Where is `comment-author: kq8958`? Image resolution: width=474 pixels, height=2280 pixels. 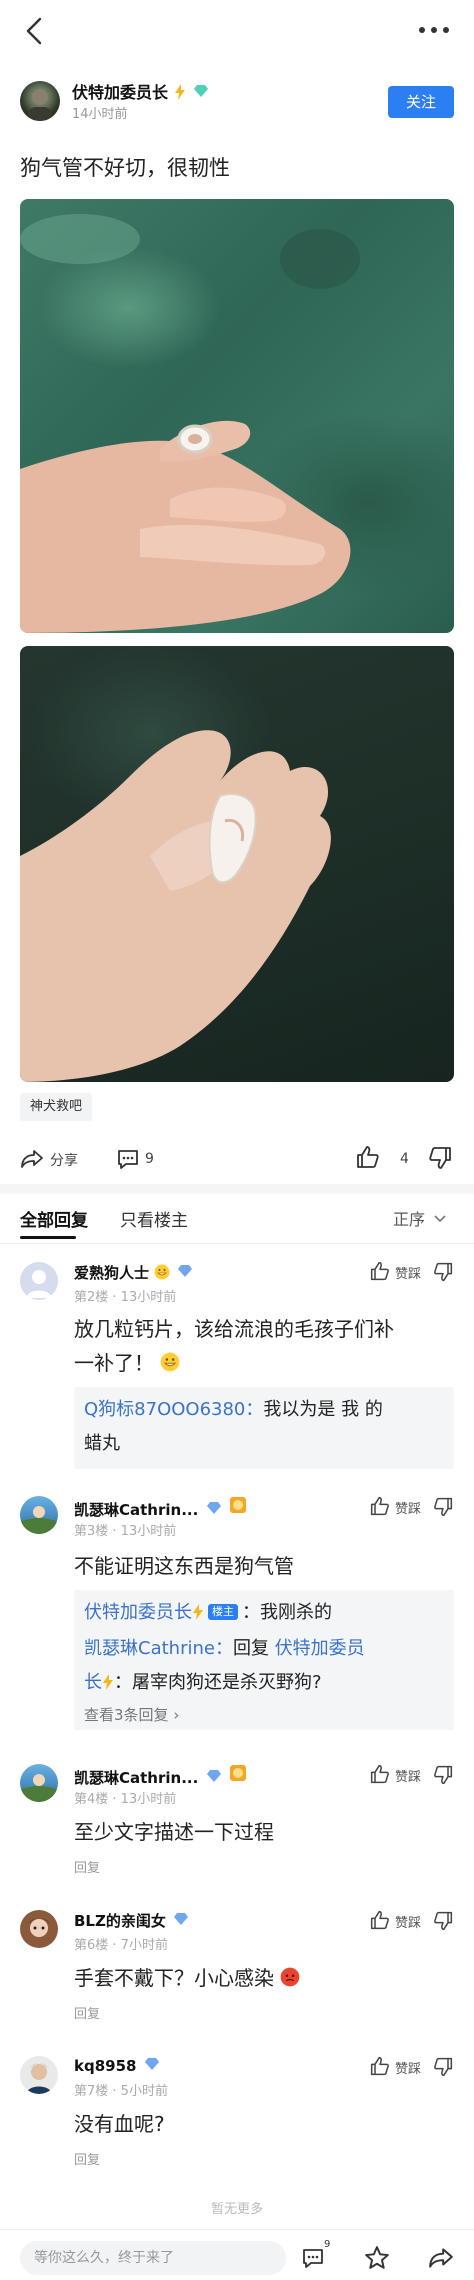
comment-author: kq8958 is located at coordinates (116, 2065).